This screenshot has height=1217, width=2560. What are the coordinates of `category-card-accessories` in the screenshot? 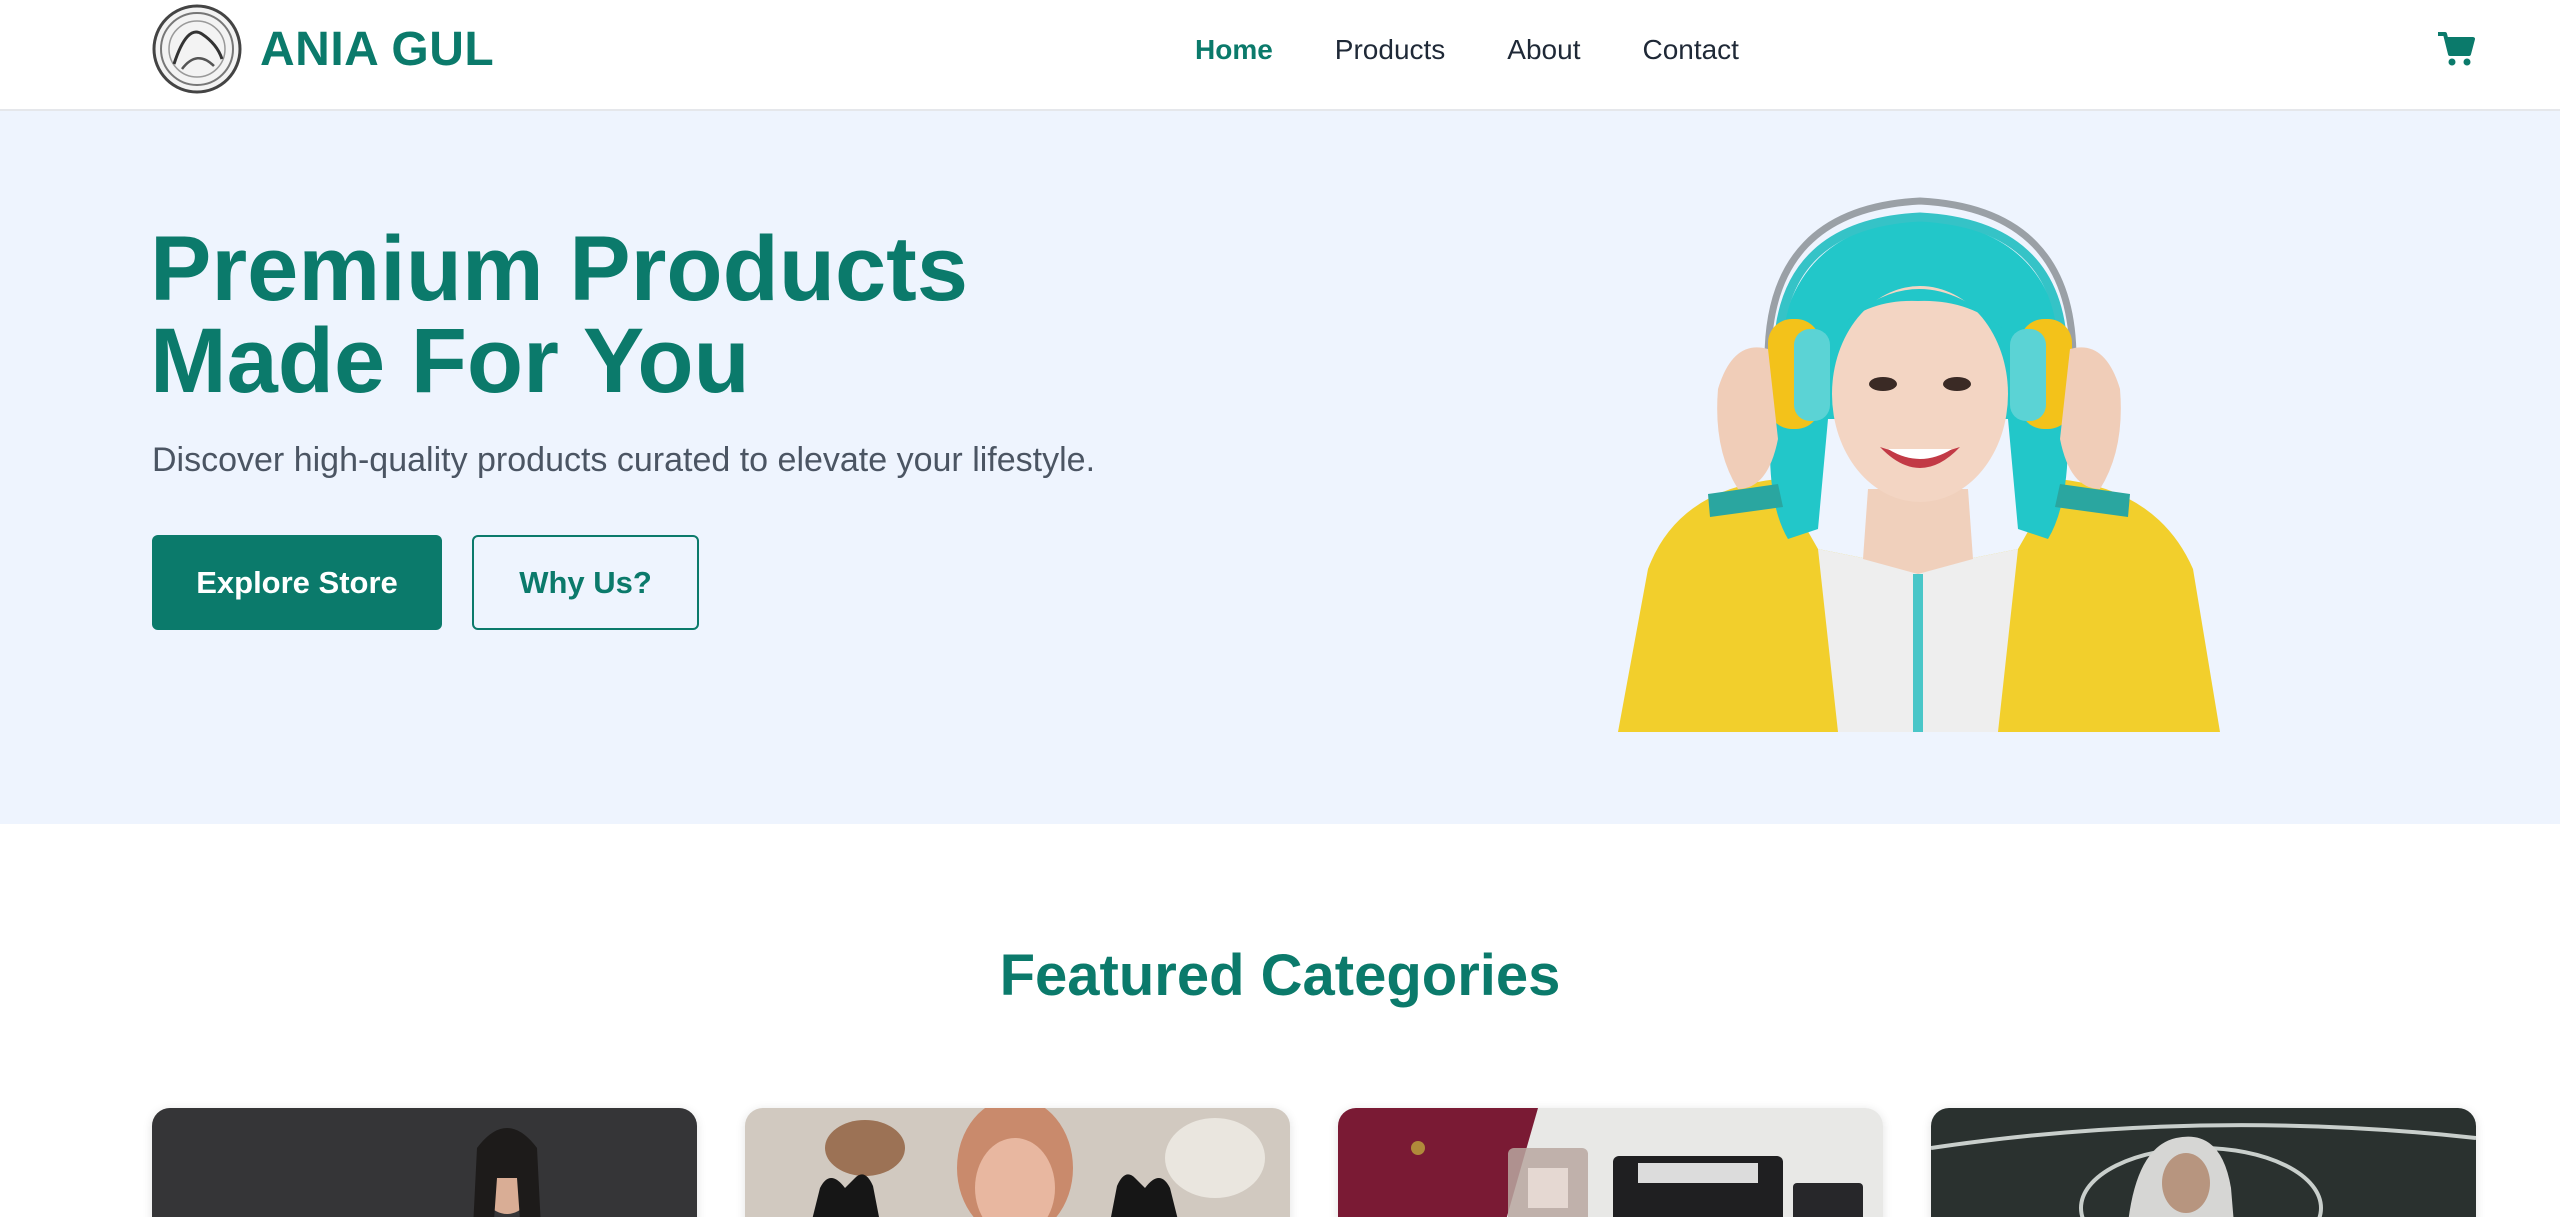 It's located at (1610, 1162).